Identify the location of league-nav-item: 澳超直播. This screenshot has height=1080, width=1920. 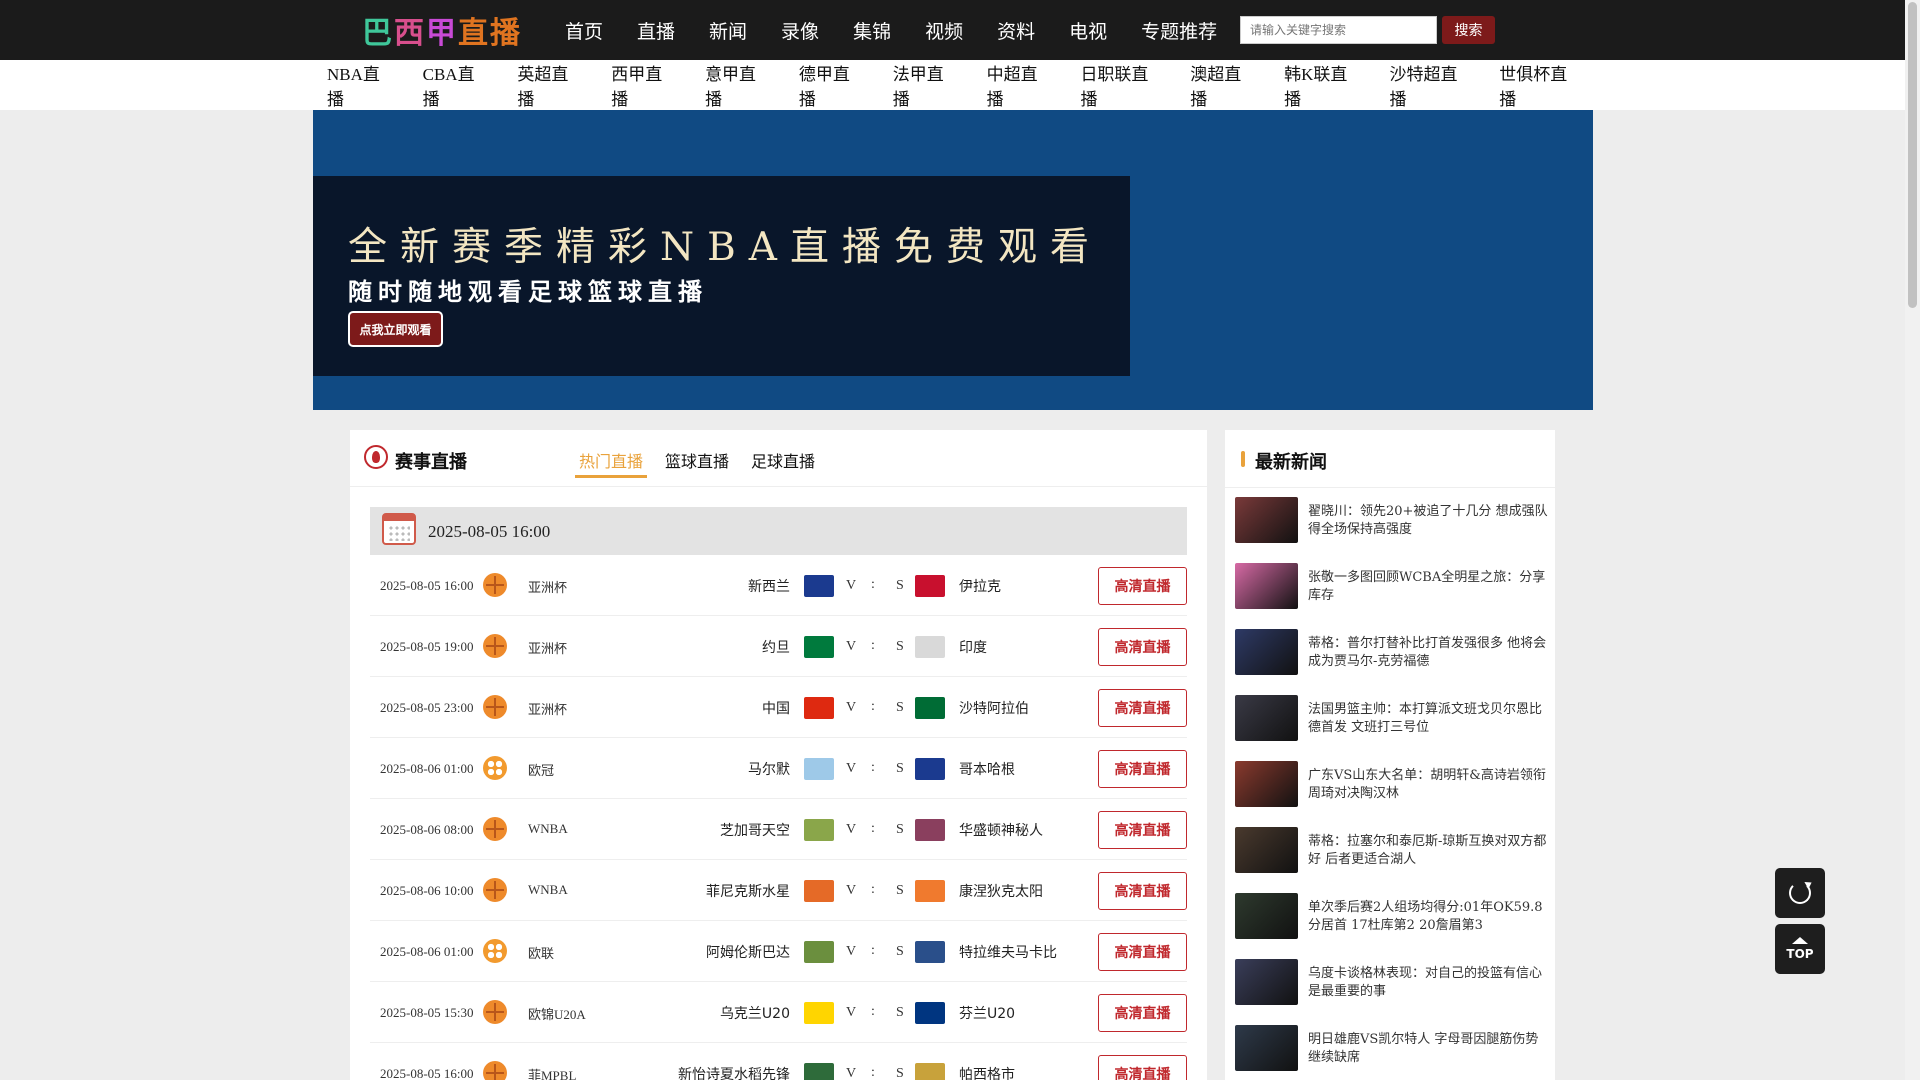
(1222, 85).